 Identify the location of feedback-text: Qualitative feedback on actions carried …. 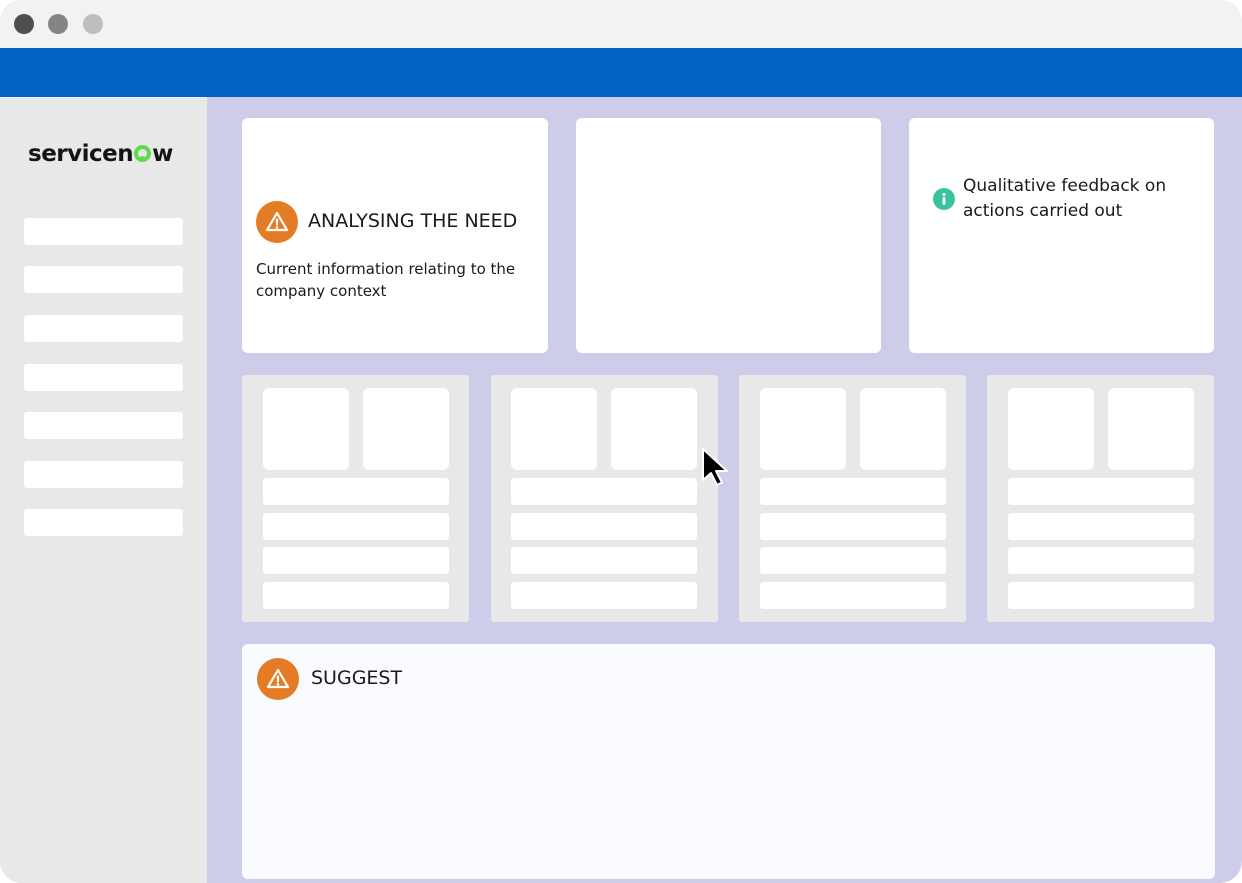
(1065, 198).